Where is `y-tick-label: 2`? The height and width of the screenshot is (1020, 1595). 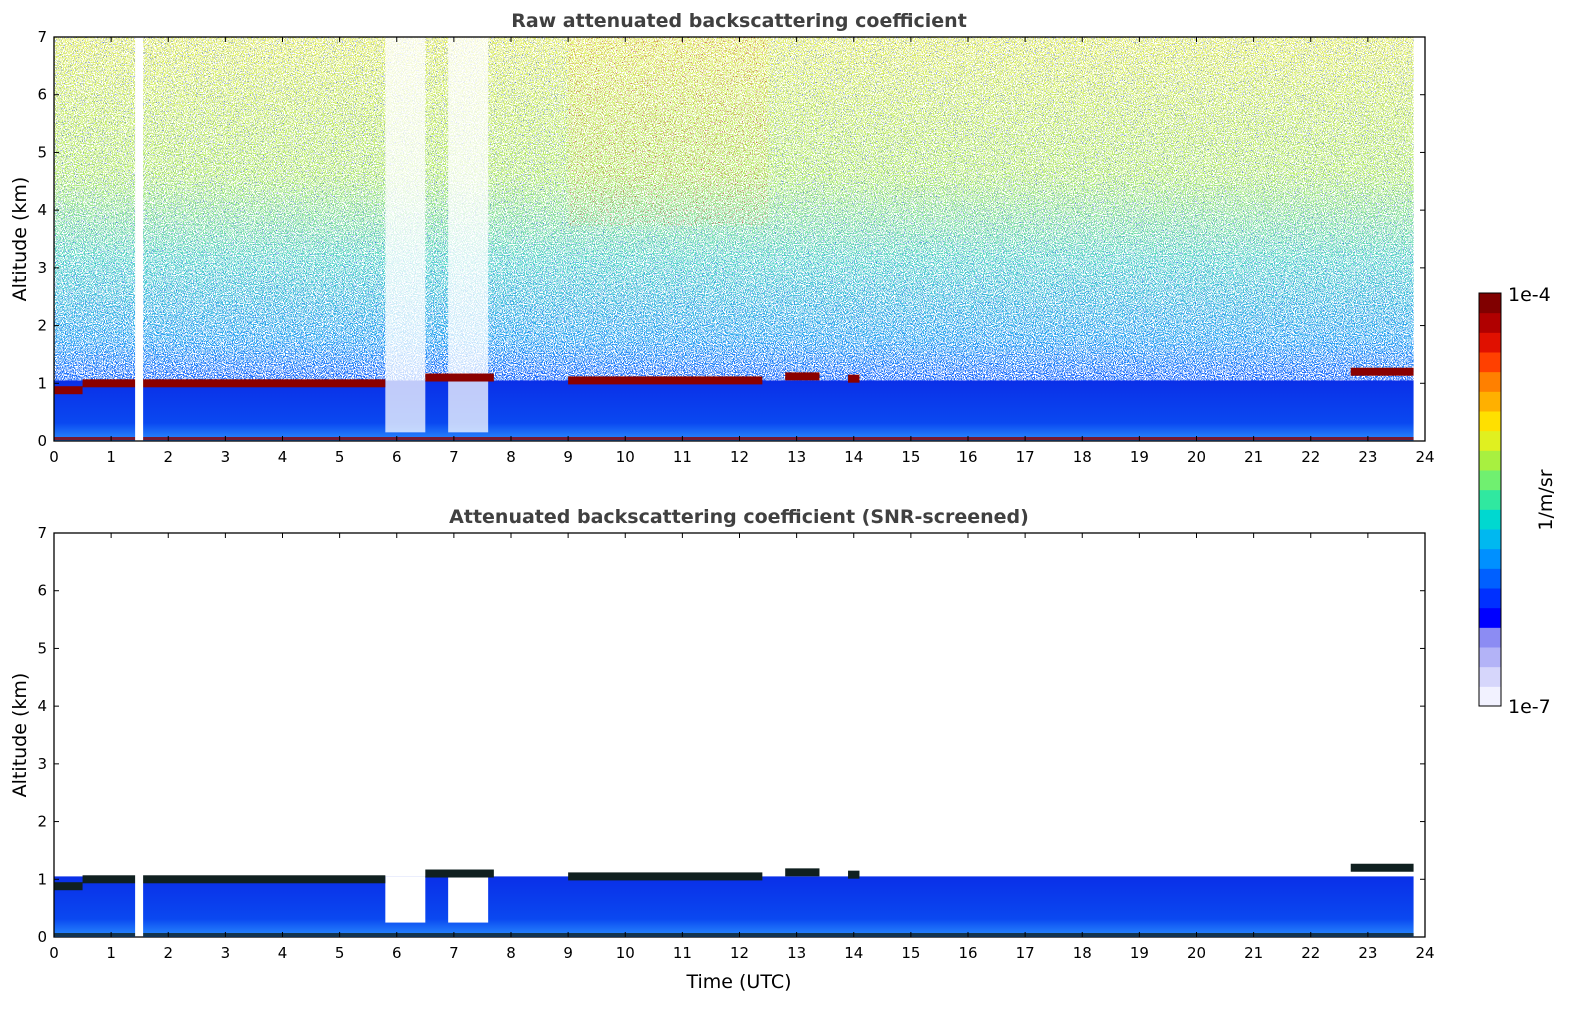
y-tick-label: 2 is located at coordinates (42, 822).